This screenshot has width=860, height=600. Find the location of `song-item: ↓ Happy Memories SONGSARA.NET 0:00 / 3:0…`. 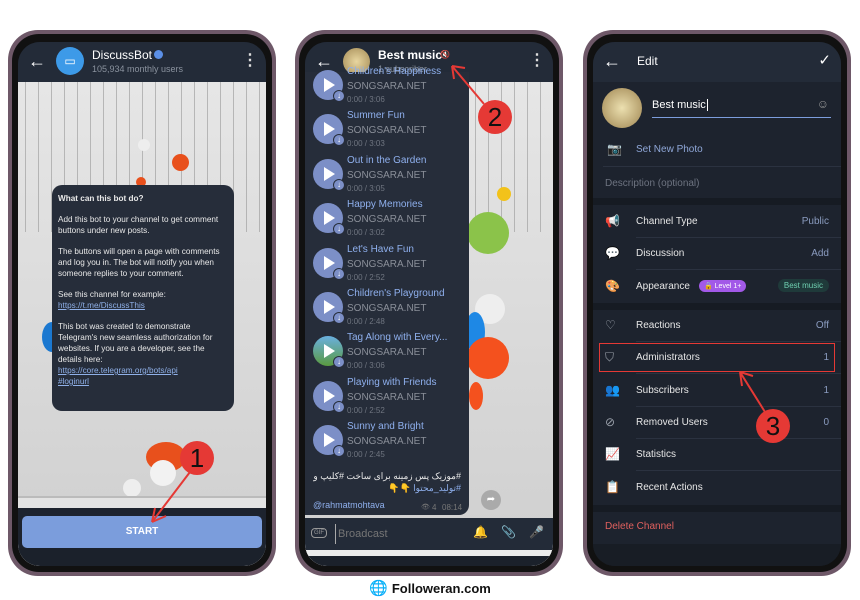

song-item: ↓ Happy Memories SONGSARA.NET 0:00 / 3:0… is located at coordinates (393, 221).